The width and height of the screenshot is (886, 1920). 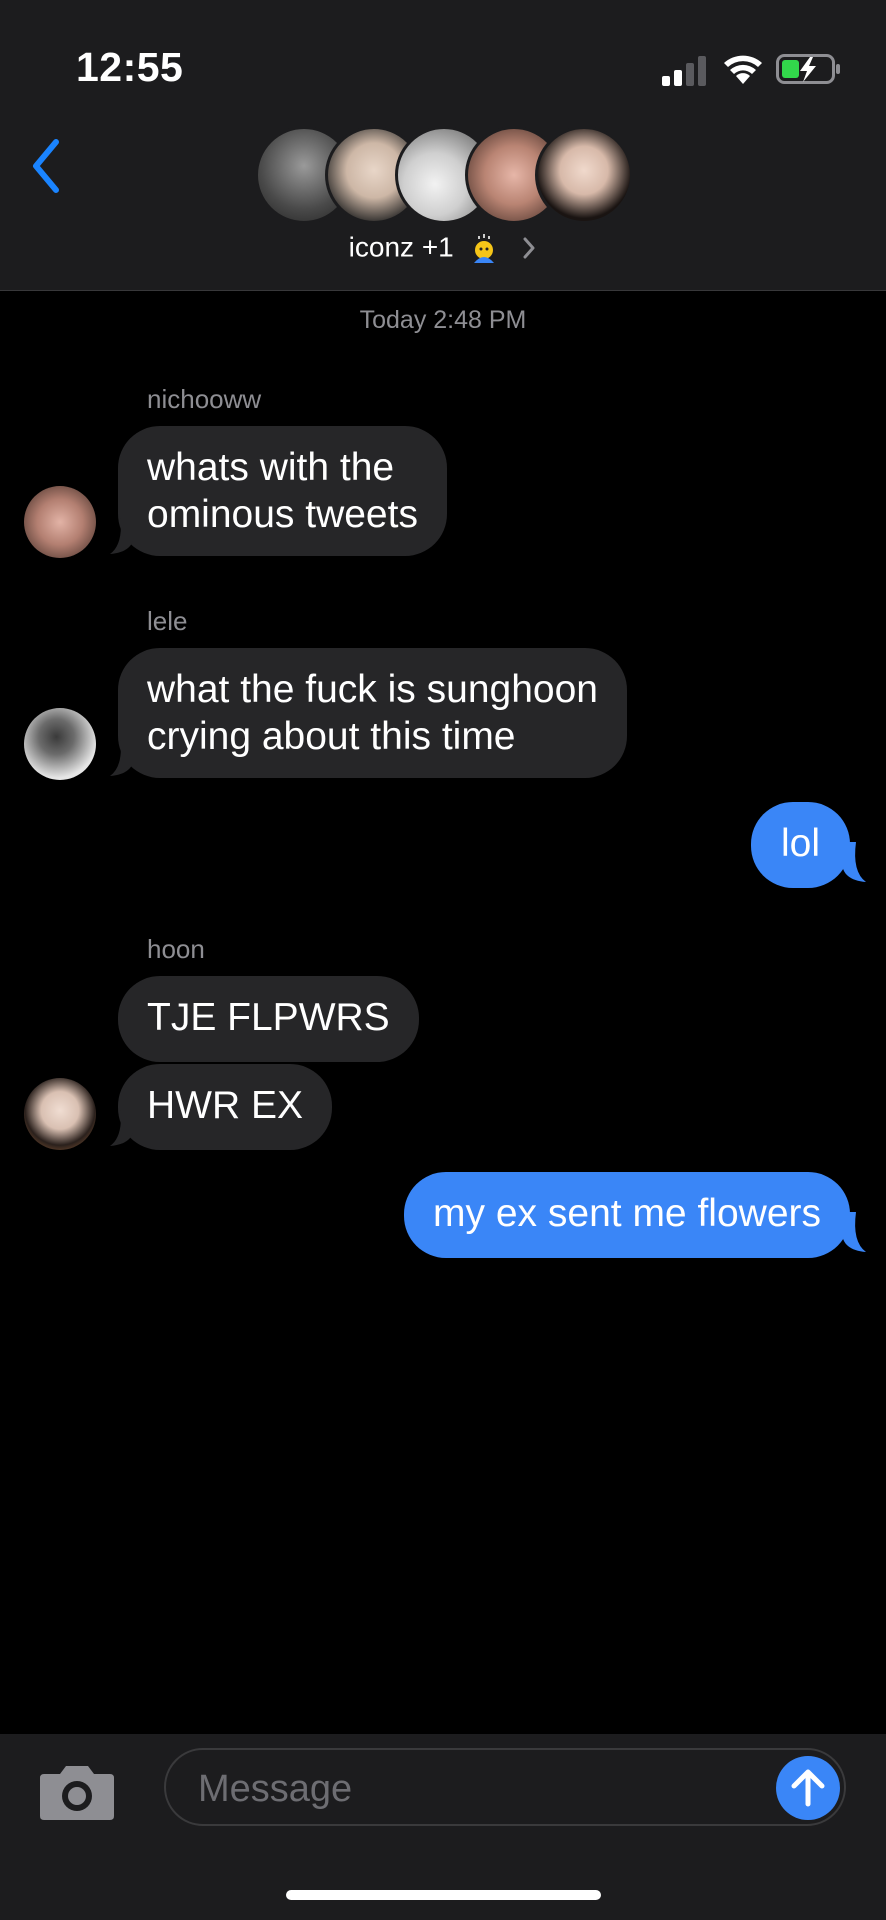 I want to click on group-name-row: iconz +1, so click(x=443, y=247).